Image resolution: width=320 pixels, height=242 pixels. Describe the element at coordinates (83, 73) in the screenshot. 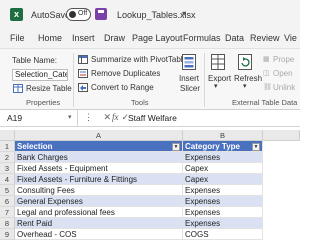

I see `remove-duplicates-icon` at that location.